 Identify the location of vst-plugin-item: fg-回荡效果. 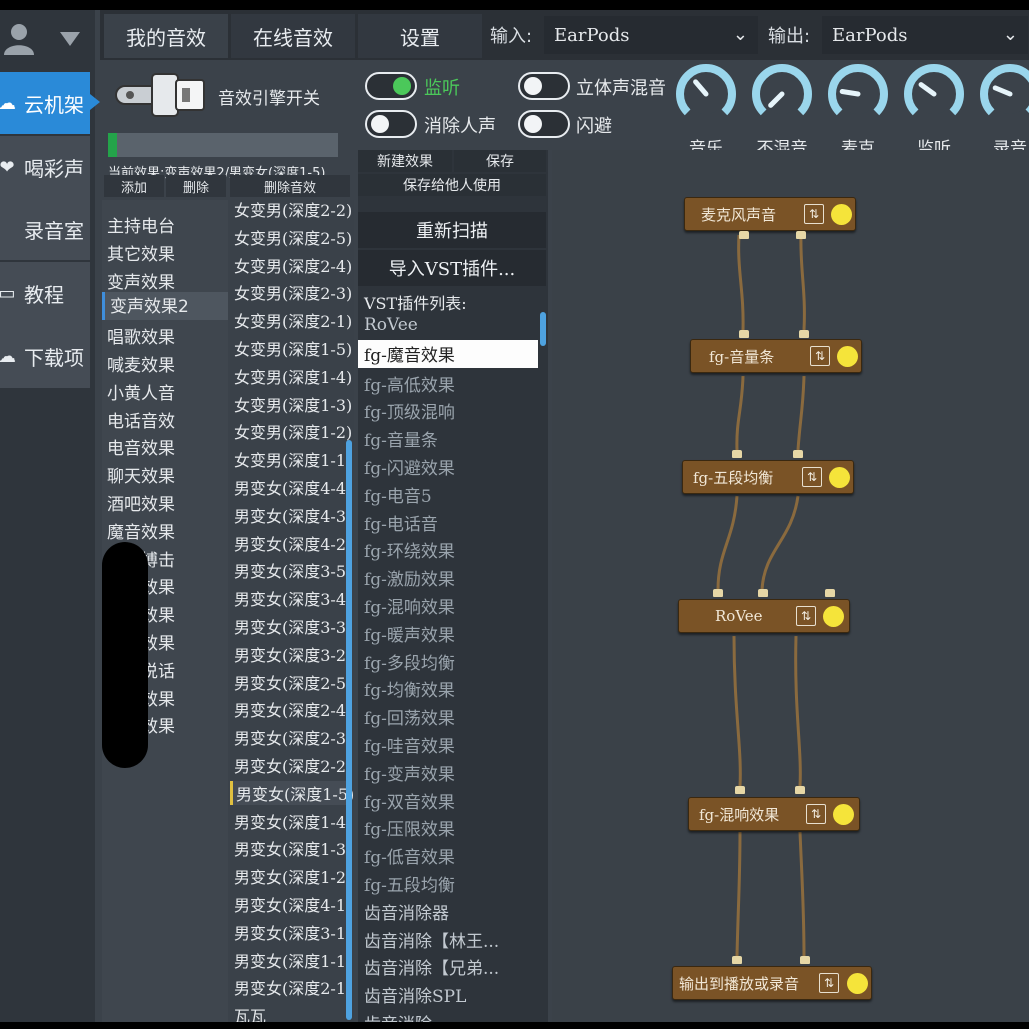
(409, 716).